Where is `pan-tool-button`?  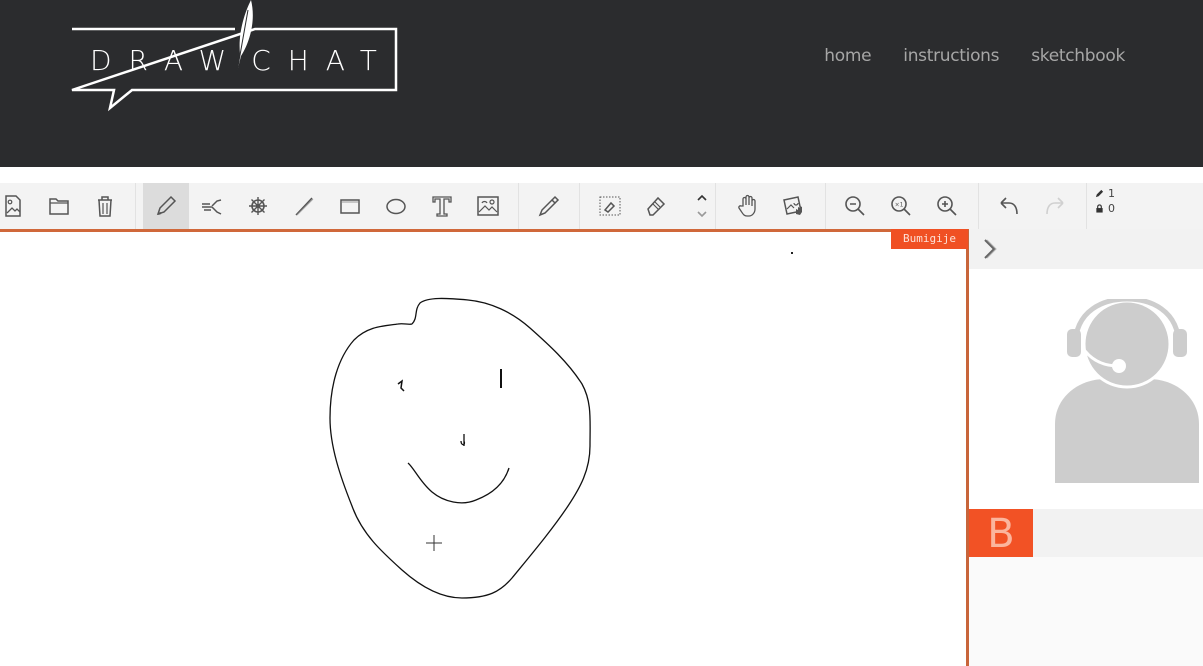 pan-tool-button is located at coordinates (748, 206).